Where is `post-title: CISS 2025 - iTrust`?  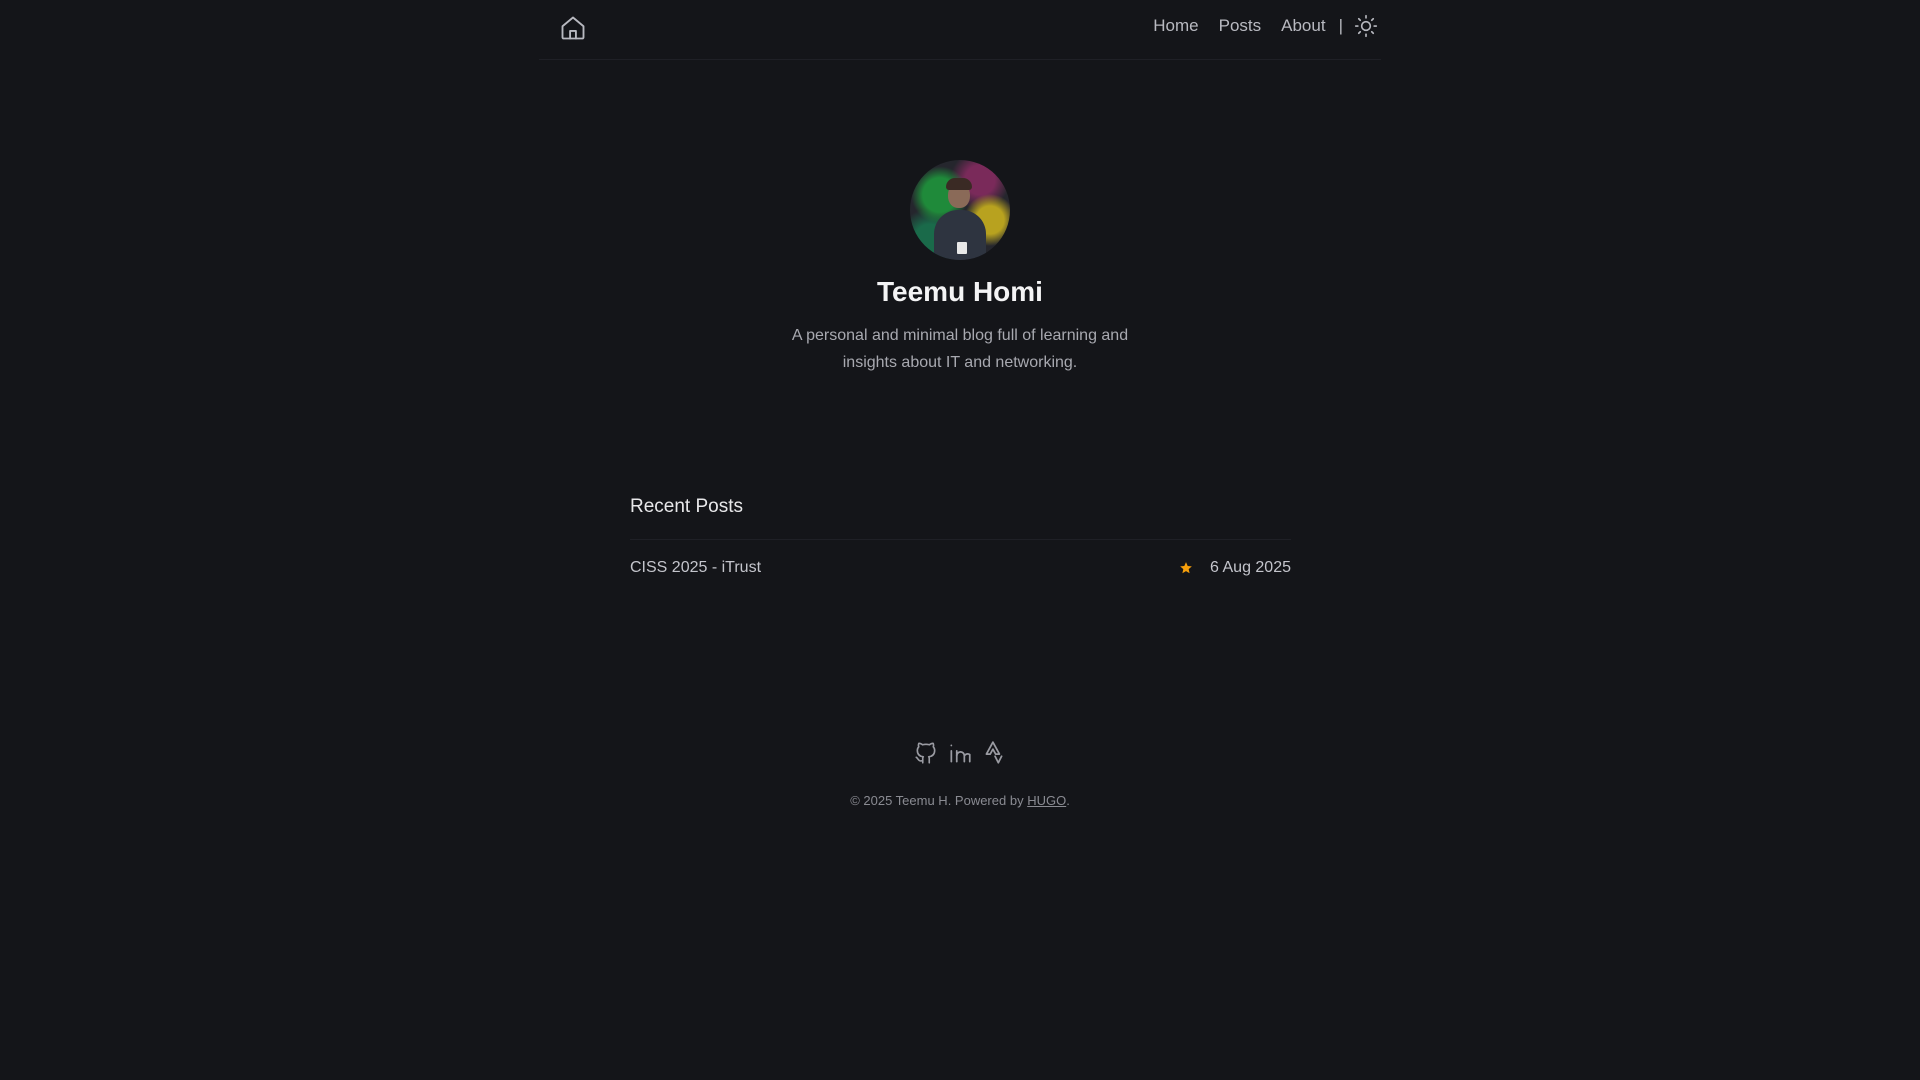 post-title: CISS 2025 - iTrust is located at coordinates (695, 560).